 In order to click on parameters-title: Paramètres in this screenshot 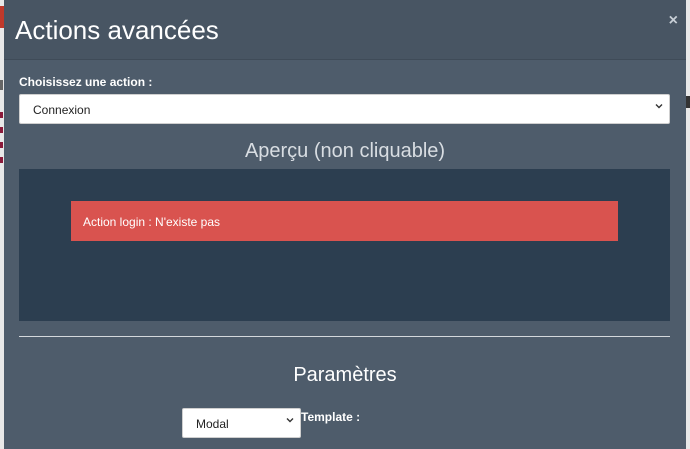, I will do `click(345, 375)`.